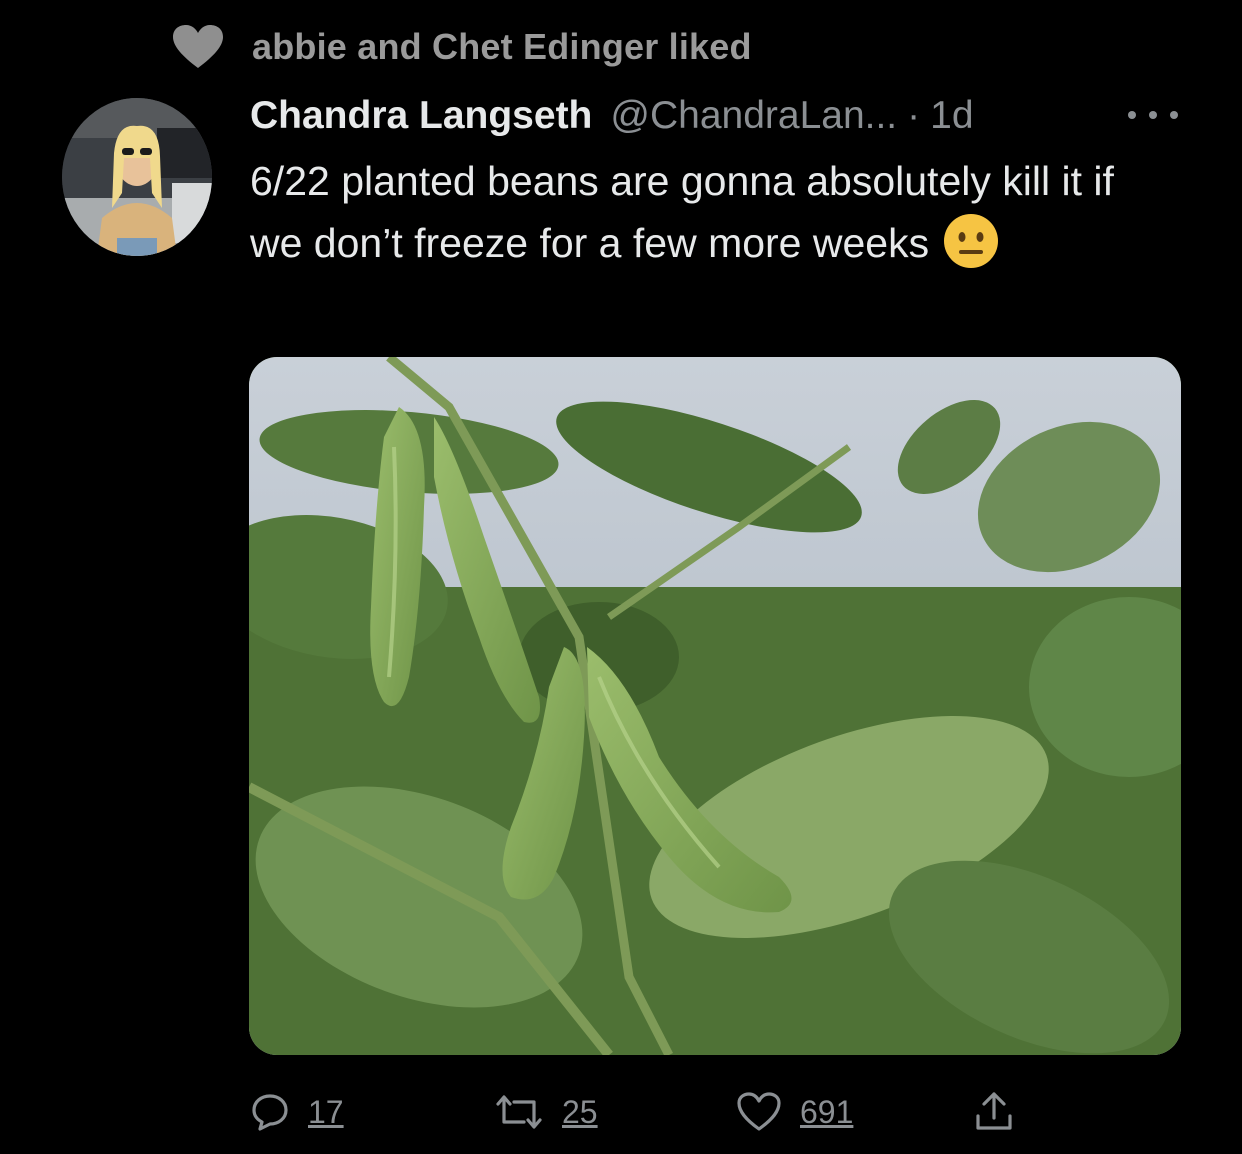  What do you see at coordinates (546, 1112) in the screenshot?
I see `retweet-button: 25` at bounding box center [546, 1112].